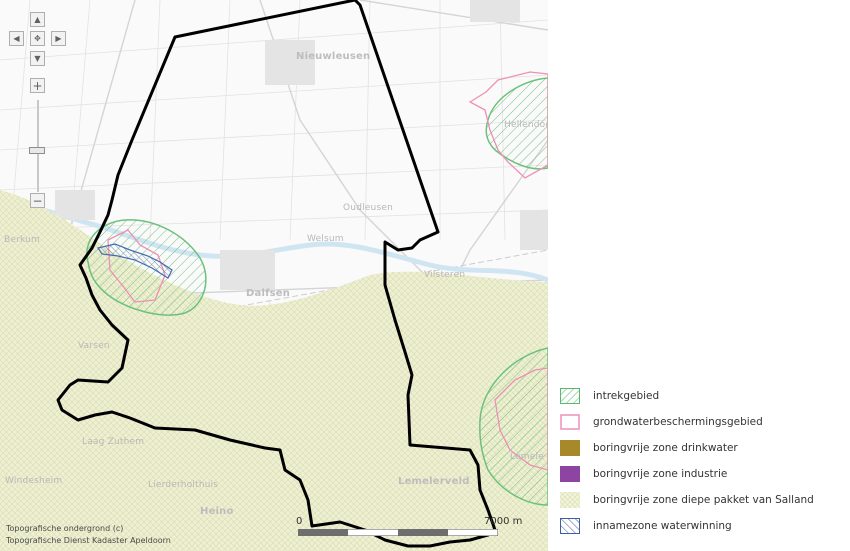  I want to click on legend-item-boringvrije-drinkwater: boringvrije zone drinkwater, so click(687, 448).